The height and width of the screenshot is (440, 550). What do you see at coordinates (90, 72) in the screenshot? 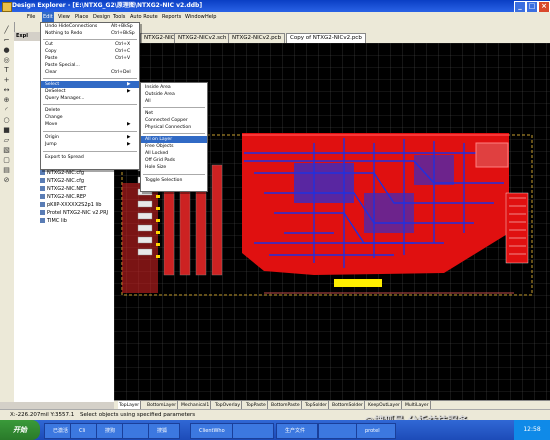
I see `menu-item-clear: Clear Ctrl+Del` at bounding box center [90, 72].